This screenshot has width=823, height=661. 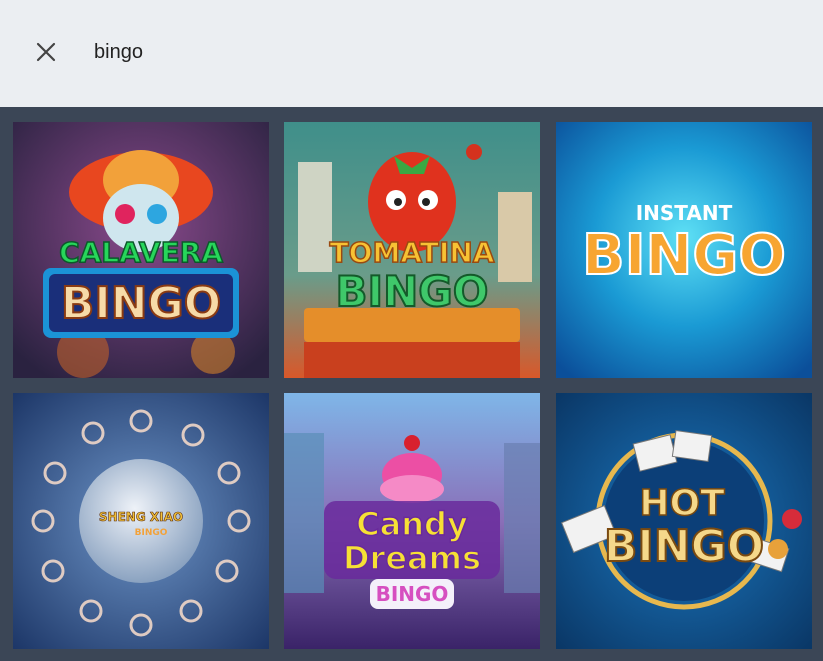 I want to click on game-tile-calavera-bingo: CALAVERA BINGO, so click(x=141, y=250).